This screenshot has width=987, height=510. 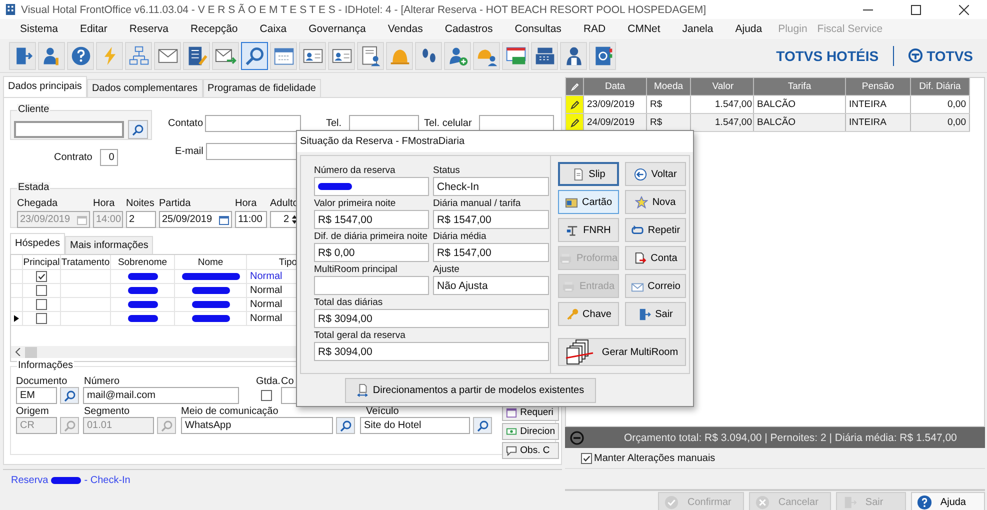 What do you see at coordinates (512, 431) in the screenshot?
I see `money-icon` at bounding box center [512, 431].